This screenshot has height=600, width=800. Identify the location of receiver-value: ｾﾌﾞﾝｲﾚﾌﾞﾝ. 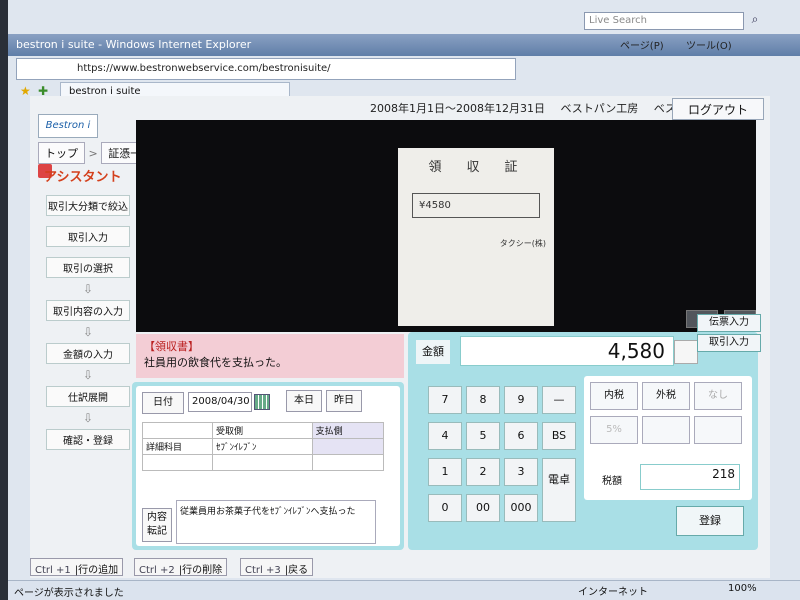
(262, 446).